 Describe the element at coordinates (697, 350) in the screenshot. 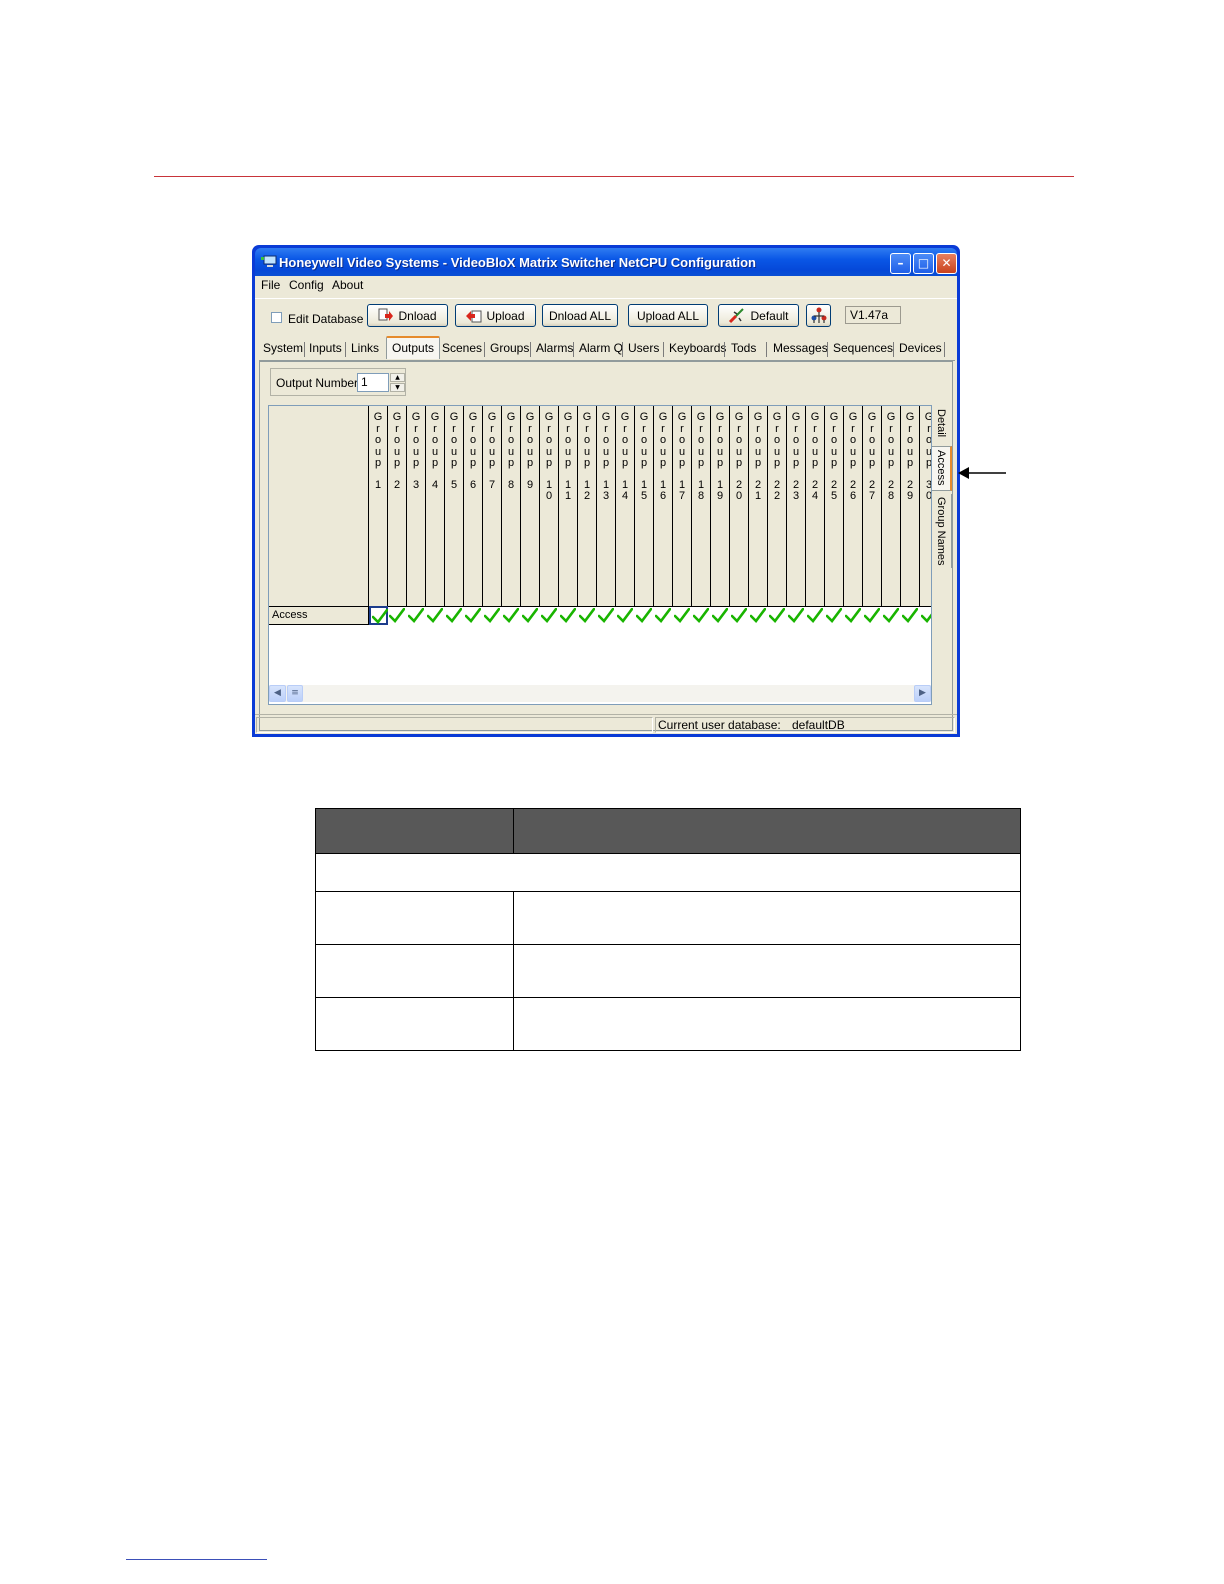

I see `tab-keyboards: Keyboards` at that location.